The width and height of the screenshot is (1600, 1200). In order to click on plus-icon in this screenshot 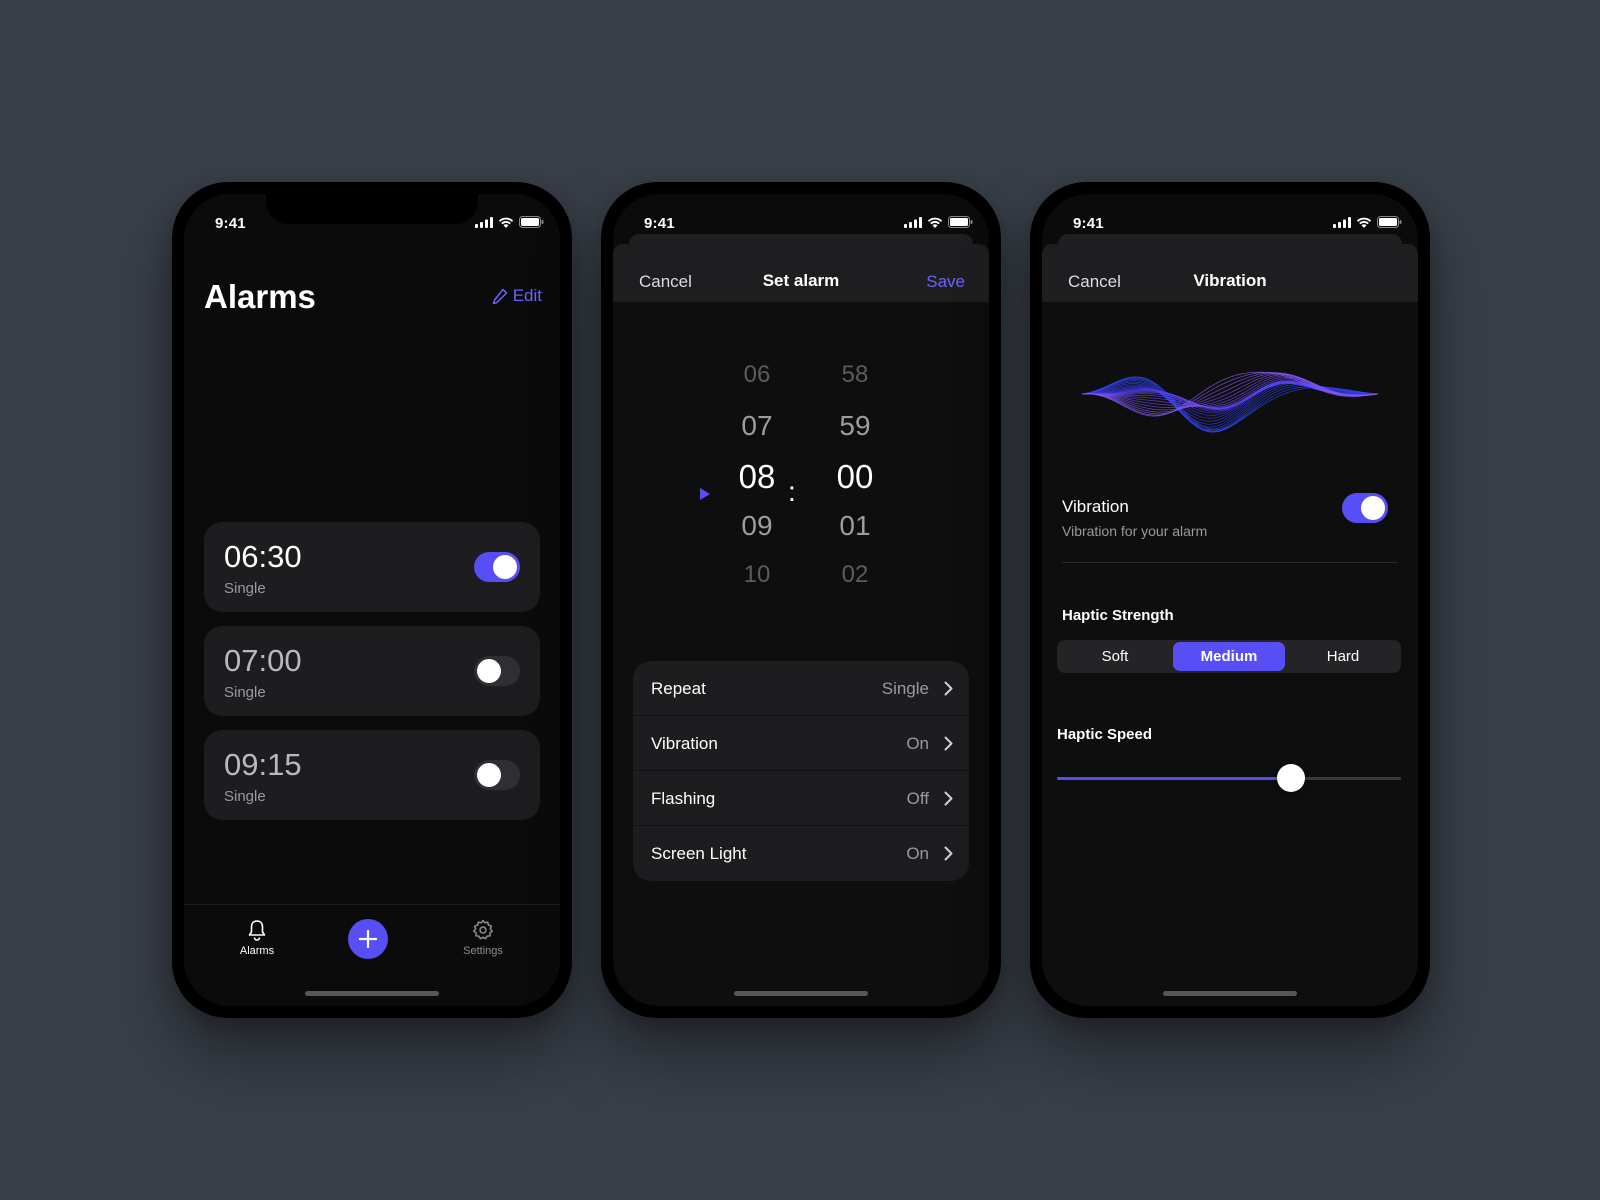, I will do `click(368, 939)`.